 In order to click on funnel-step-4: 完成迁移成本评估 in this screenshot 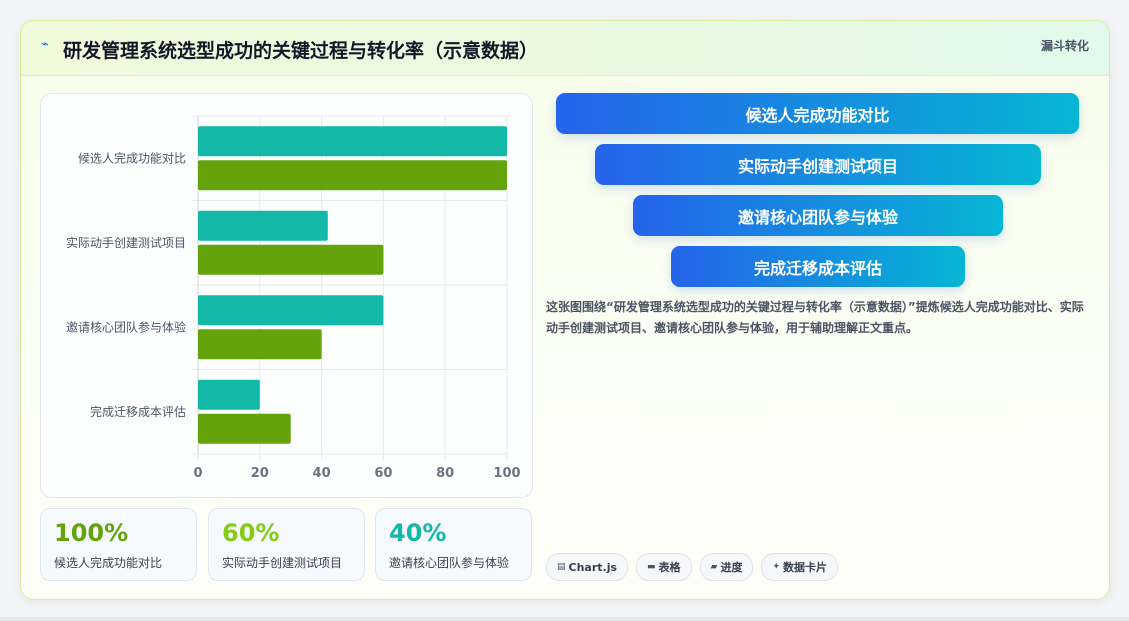, I will do `click(818, 266)`.